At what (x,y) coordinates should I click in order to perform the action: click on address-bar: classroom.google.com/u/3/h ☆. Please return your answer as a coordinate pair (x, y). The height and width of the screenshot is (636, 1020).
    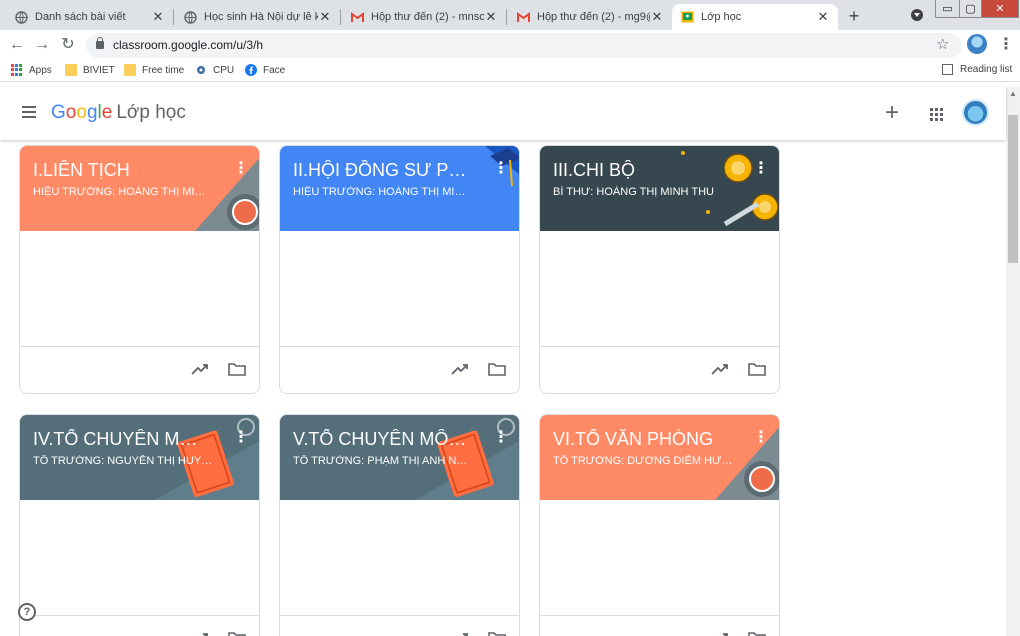
    Looking at the image, I should click on (524, 45).